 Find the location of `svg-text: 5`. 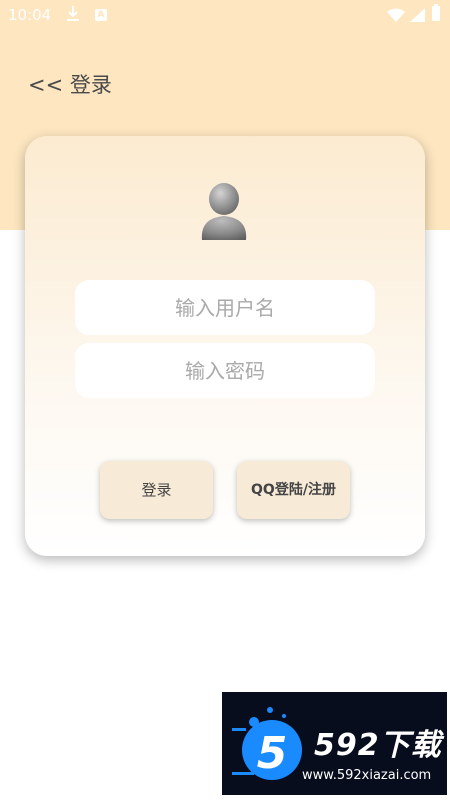

svg-text: 5 is located at coordinates (272, 753).